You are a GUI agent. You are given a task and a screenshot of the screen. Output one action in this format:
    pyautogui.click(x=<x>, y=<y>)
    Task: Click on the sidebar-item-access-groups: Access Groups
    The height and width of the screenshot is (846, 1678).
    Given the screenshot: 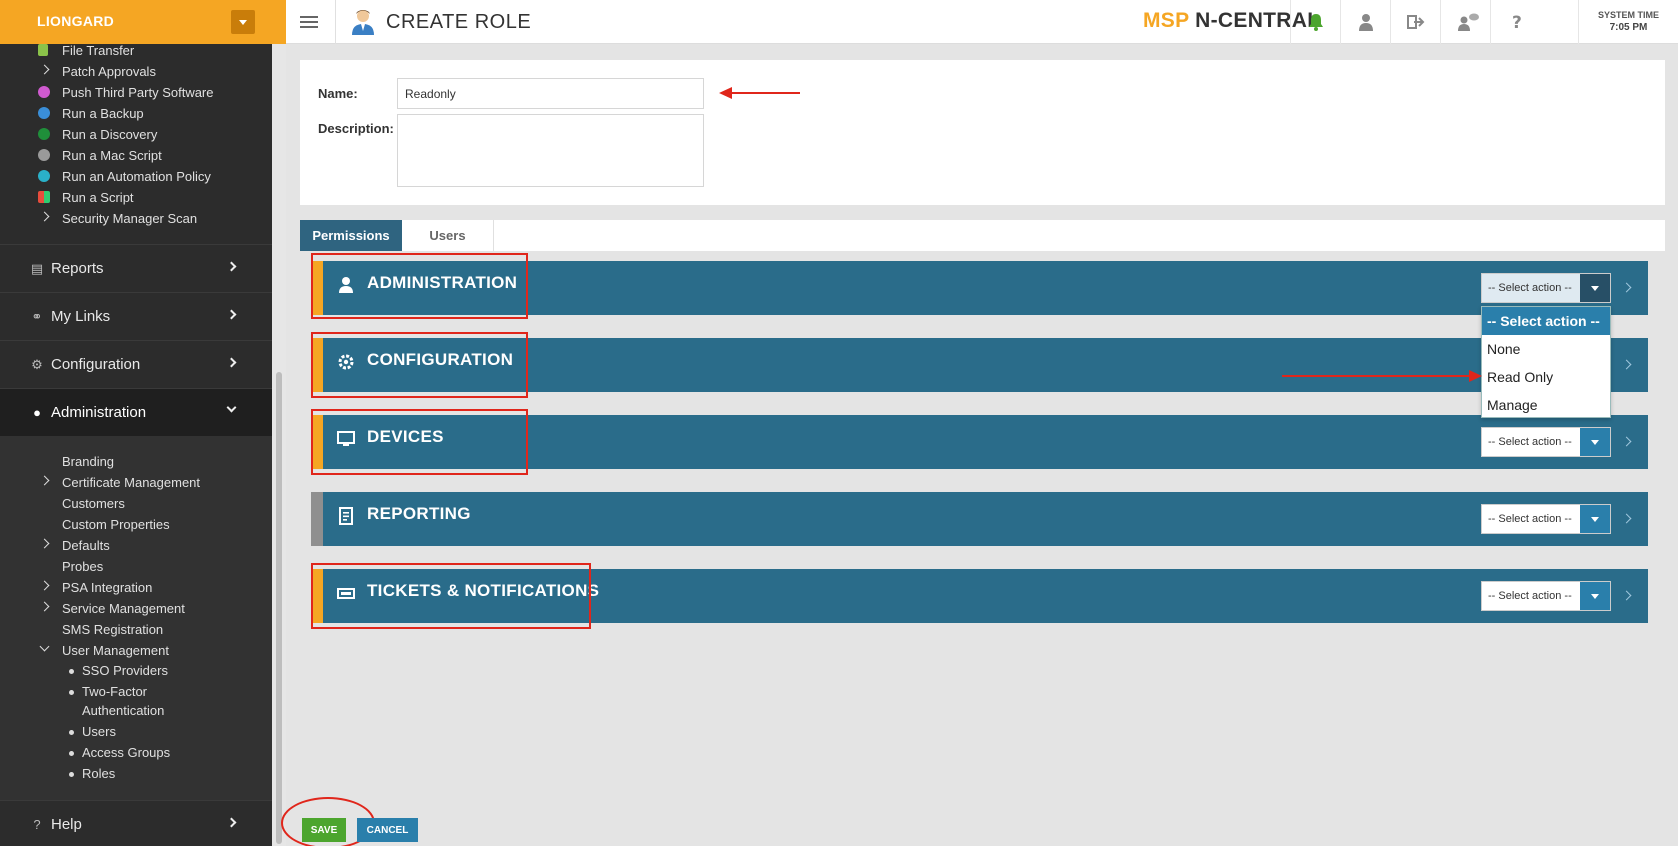 What is the action you would take?
    pyautogui.click(x=136, y=752)
    